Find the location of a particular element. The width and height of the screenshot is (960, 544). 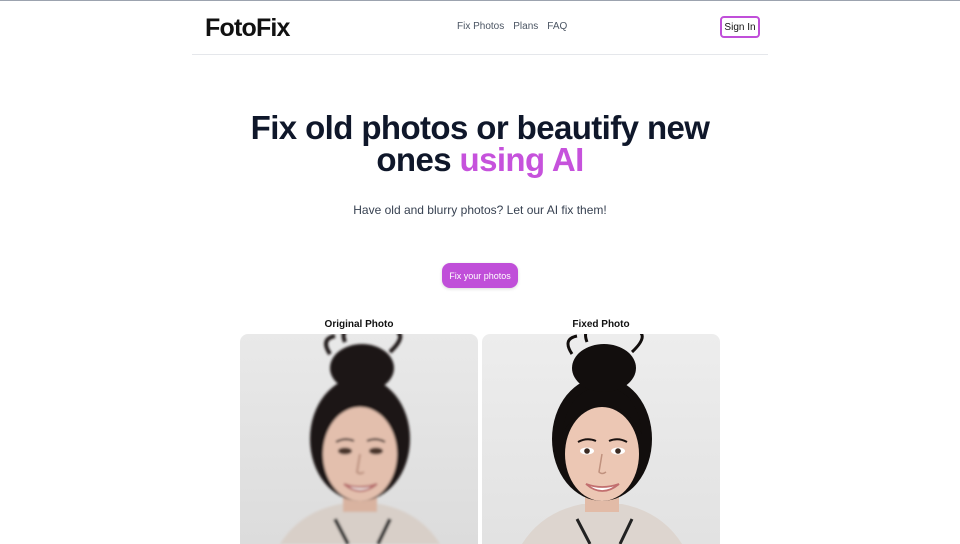

nav-link-fix-photos: Fix Photos is located at coordinates (480, 26).